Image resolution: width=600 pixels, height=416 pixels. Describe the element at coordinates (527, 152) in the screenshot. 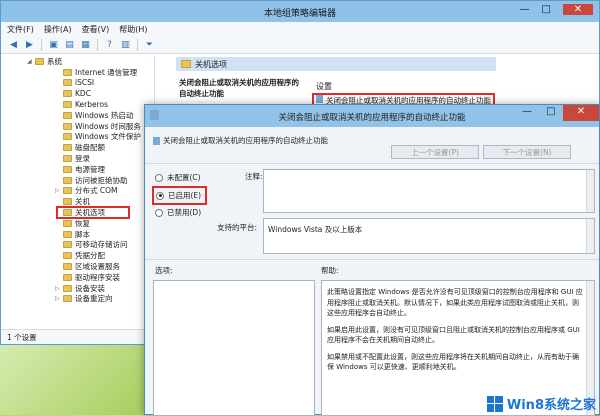

I see `next-setting-button: 下一个设置(N)` at that location.